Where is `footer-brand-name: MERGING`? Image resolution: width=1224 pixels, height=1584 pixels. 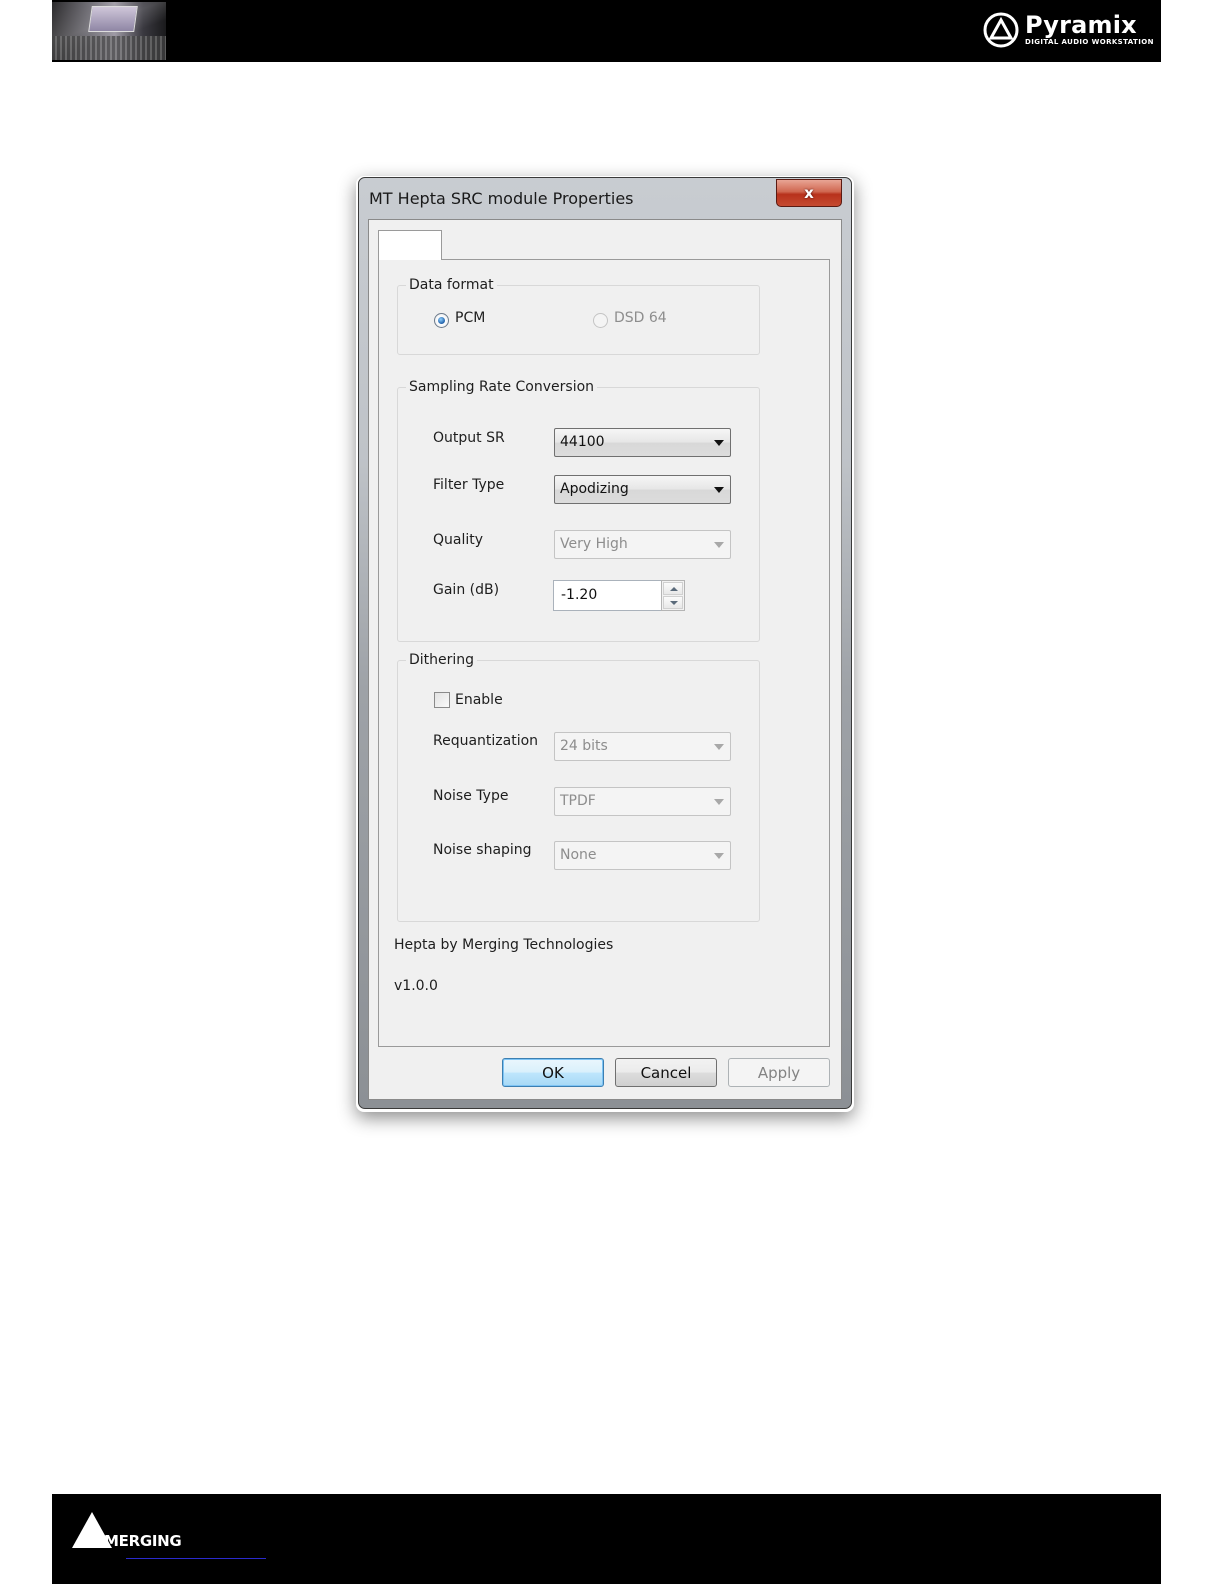
footer-brand-name: MERGING is located at coordinates (143, 1541).